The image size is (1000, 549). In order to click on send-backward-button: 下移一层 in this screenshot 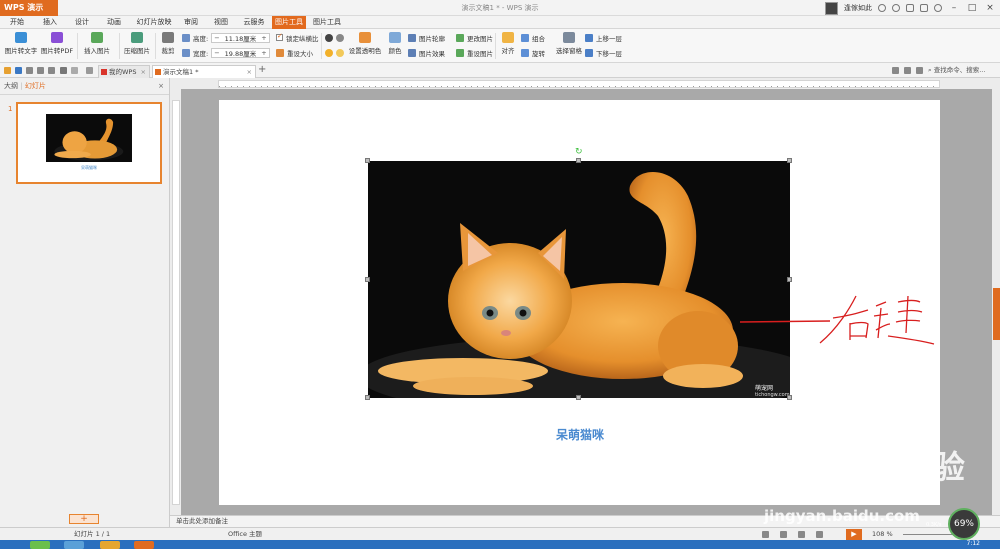, I will do `click(603, 52)`.